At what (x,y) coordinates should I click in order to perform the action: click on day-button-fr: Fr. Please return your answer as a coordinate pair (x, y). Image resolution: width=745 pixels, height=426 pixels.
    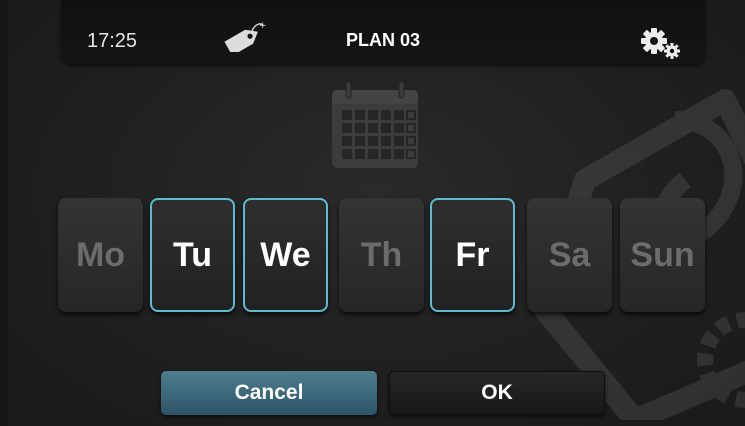
    Looking at the image, I should click on (472, 255).